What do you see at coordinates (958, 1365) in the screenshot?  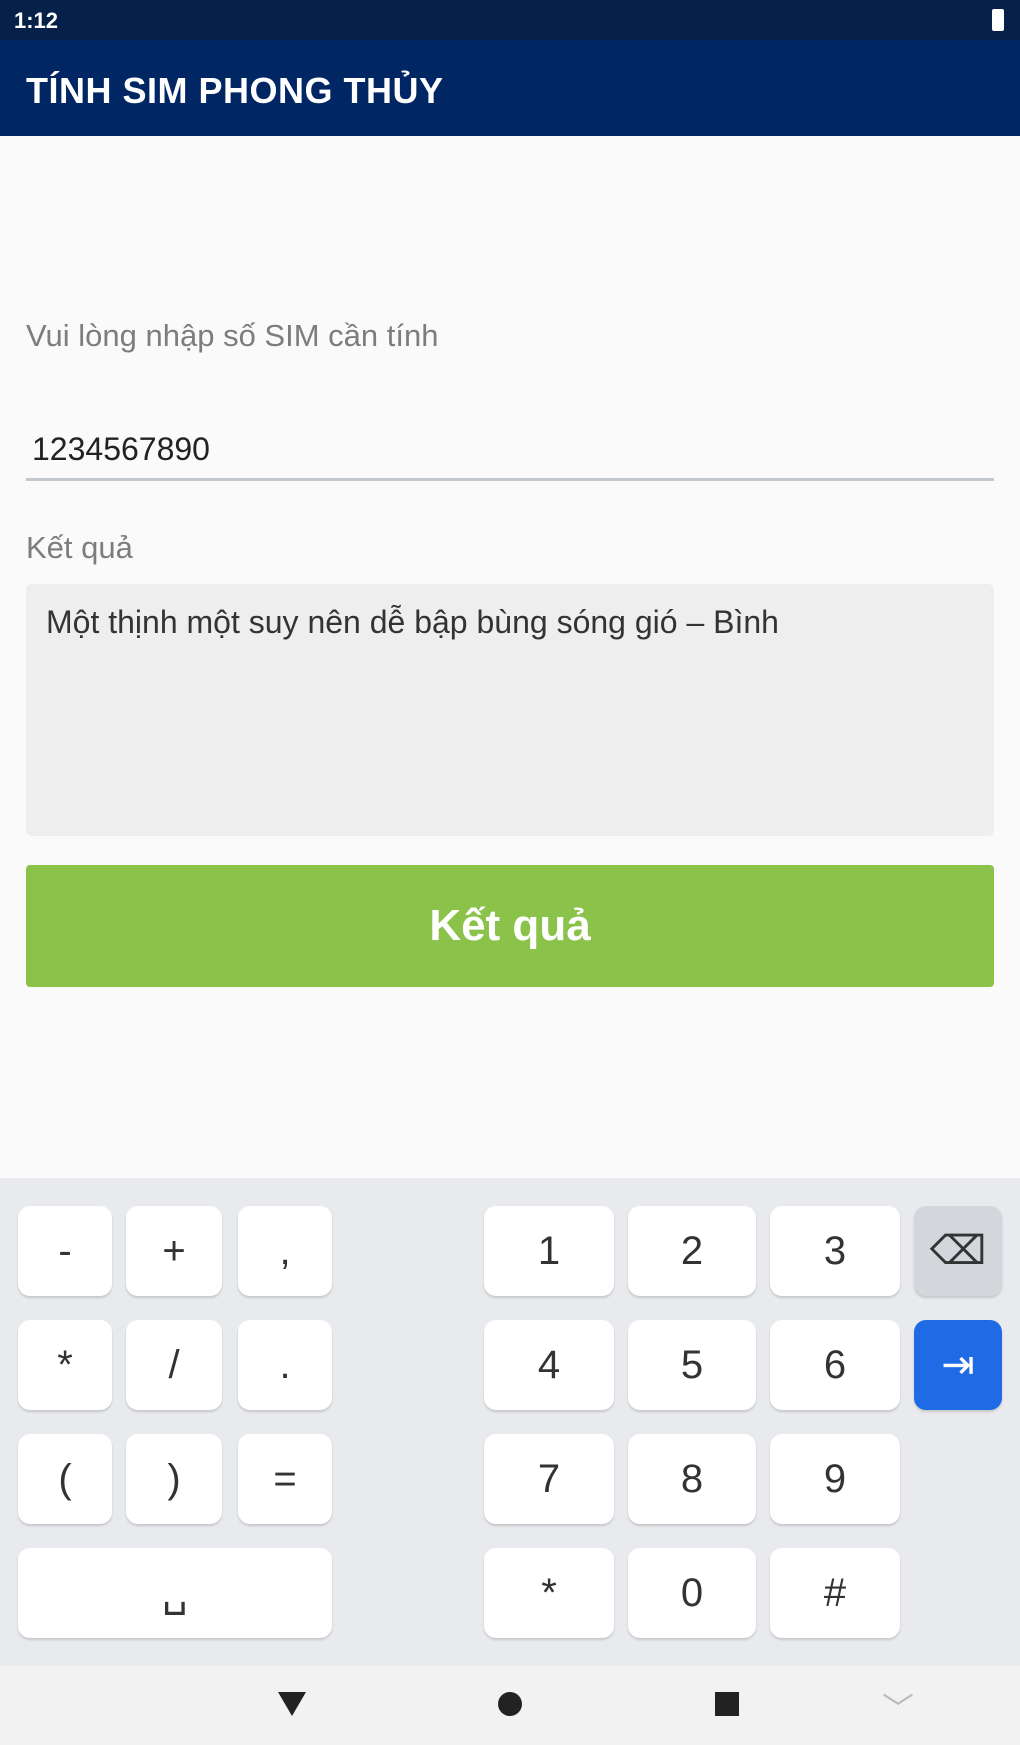 I see `next-field-icon: ⇥` at bounding box center [958, 1365].